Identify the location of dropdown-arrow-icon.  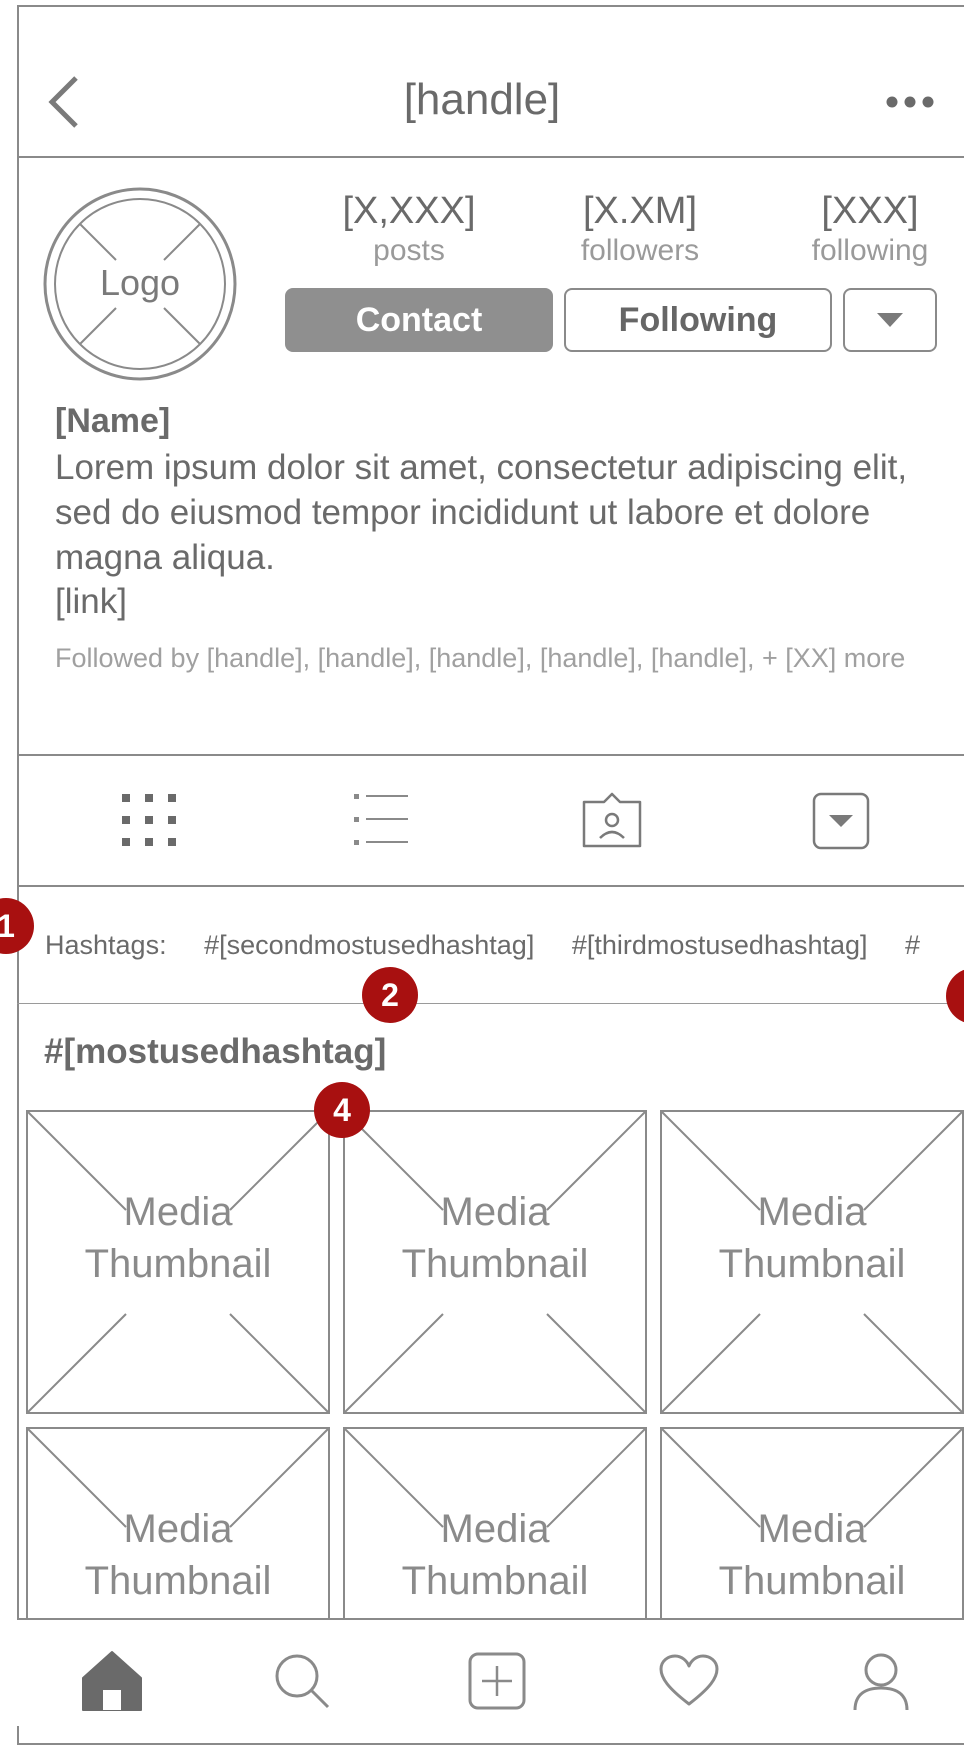
(890, 320).